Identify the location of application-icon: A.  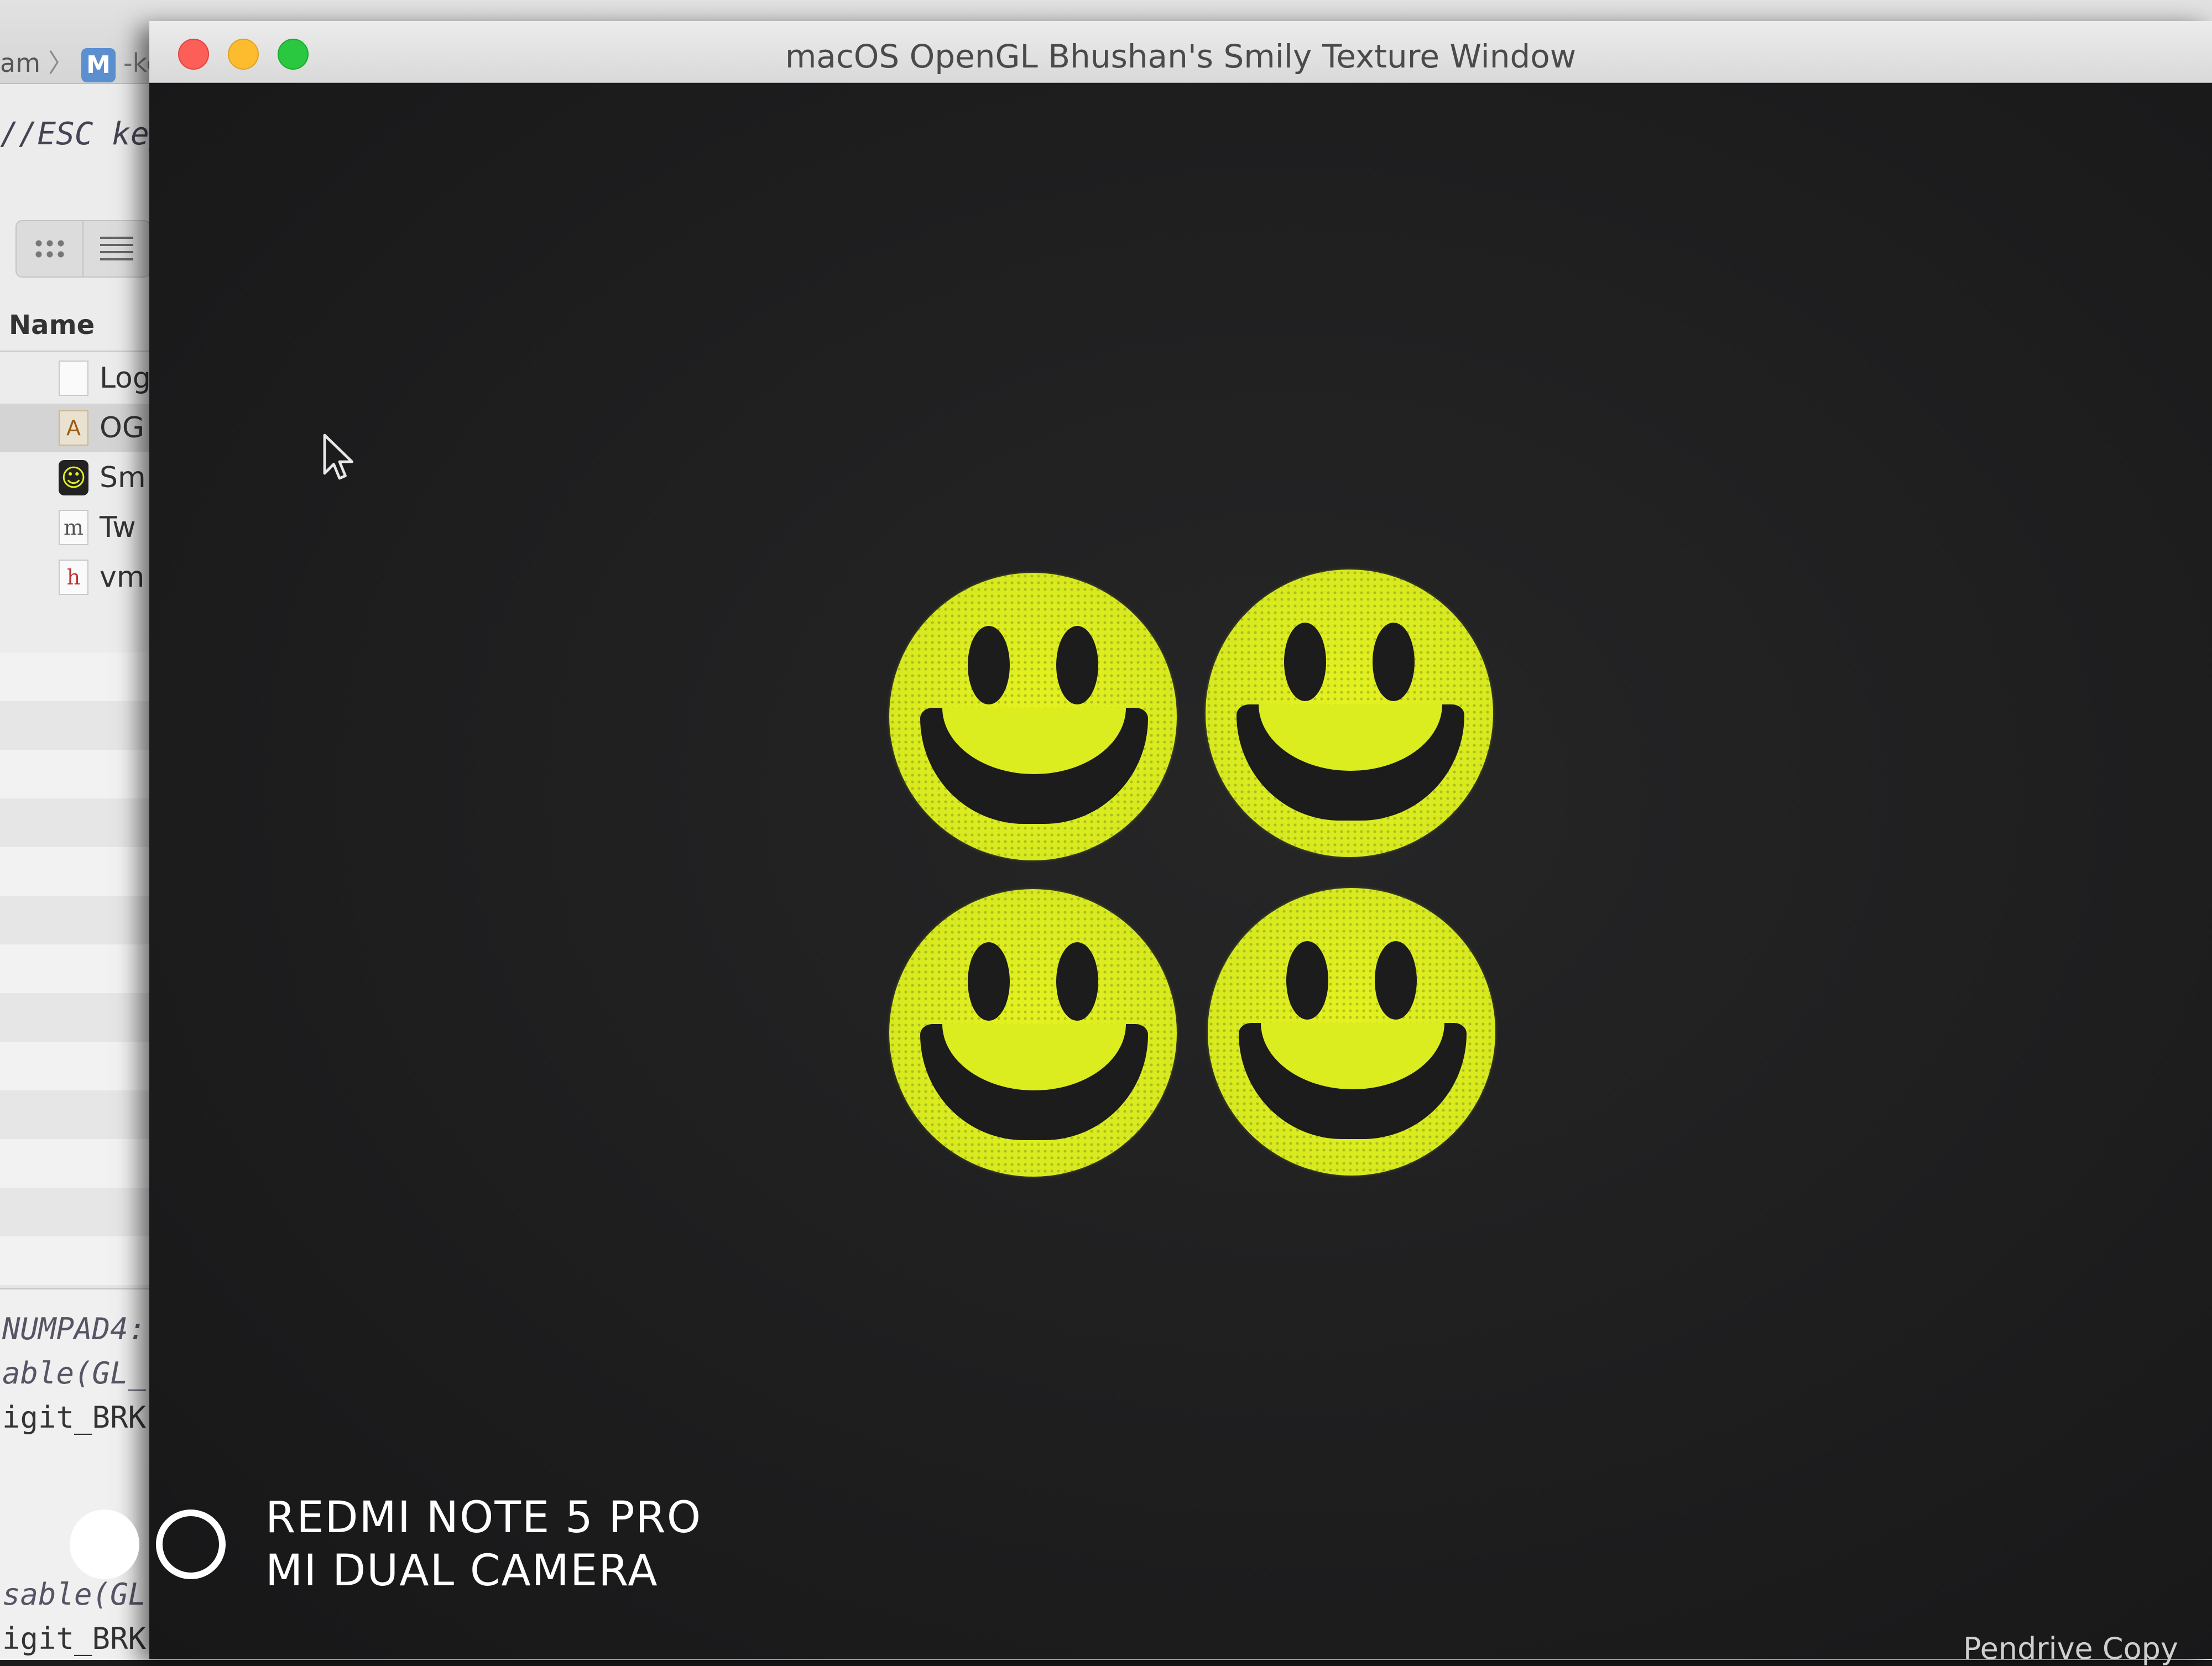
(73, 428).